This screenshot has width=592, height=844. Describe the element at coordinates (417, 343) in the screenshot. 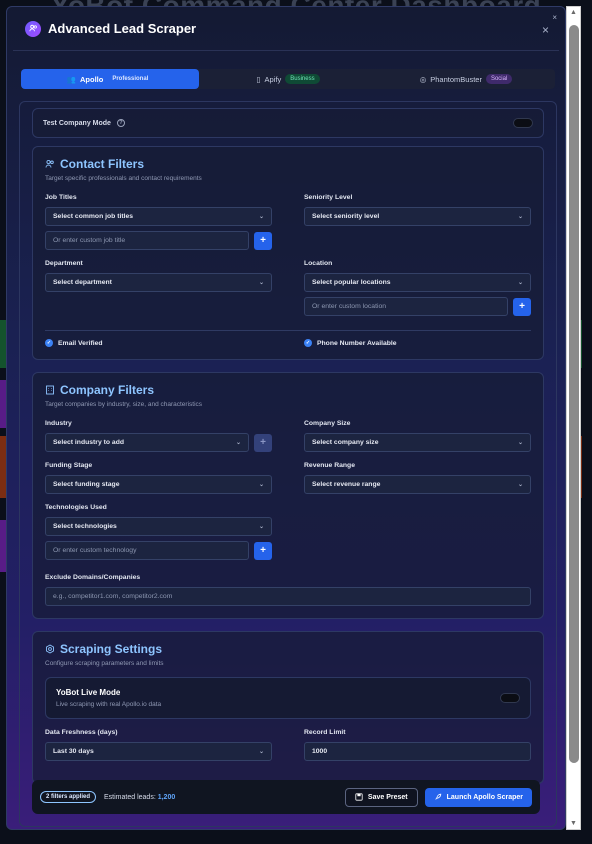

I see `phone-available-checkbox: ✓ Phone Number Available` at that location.